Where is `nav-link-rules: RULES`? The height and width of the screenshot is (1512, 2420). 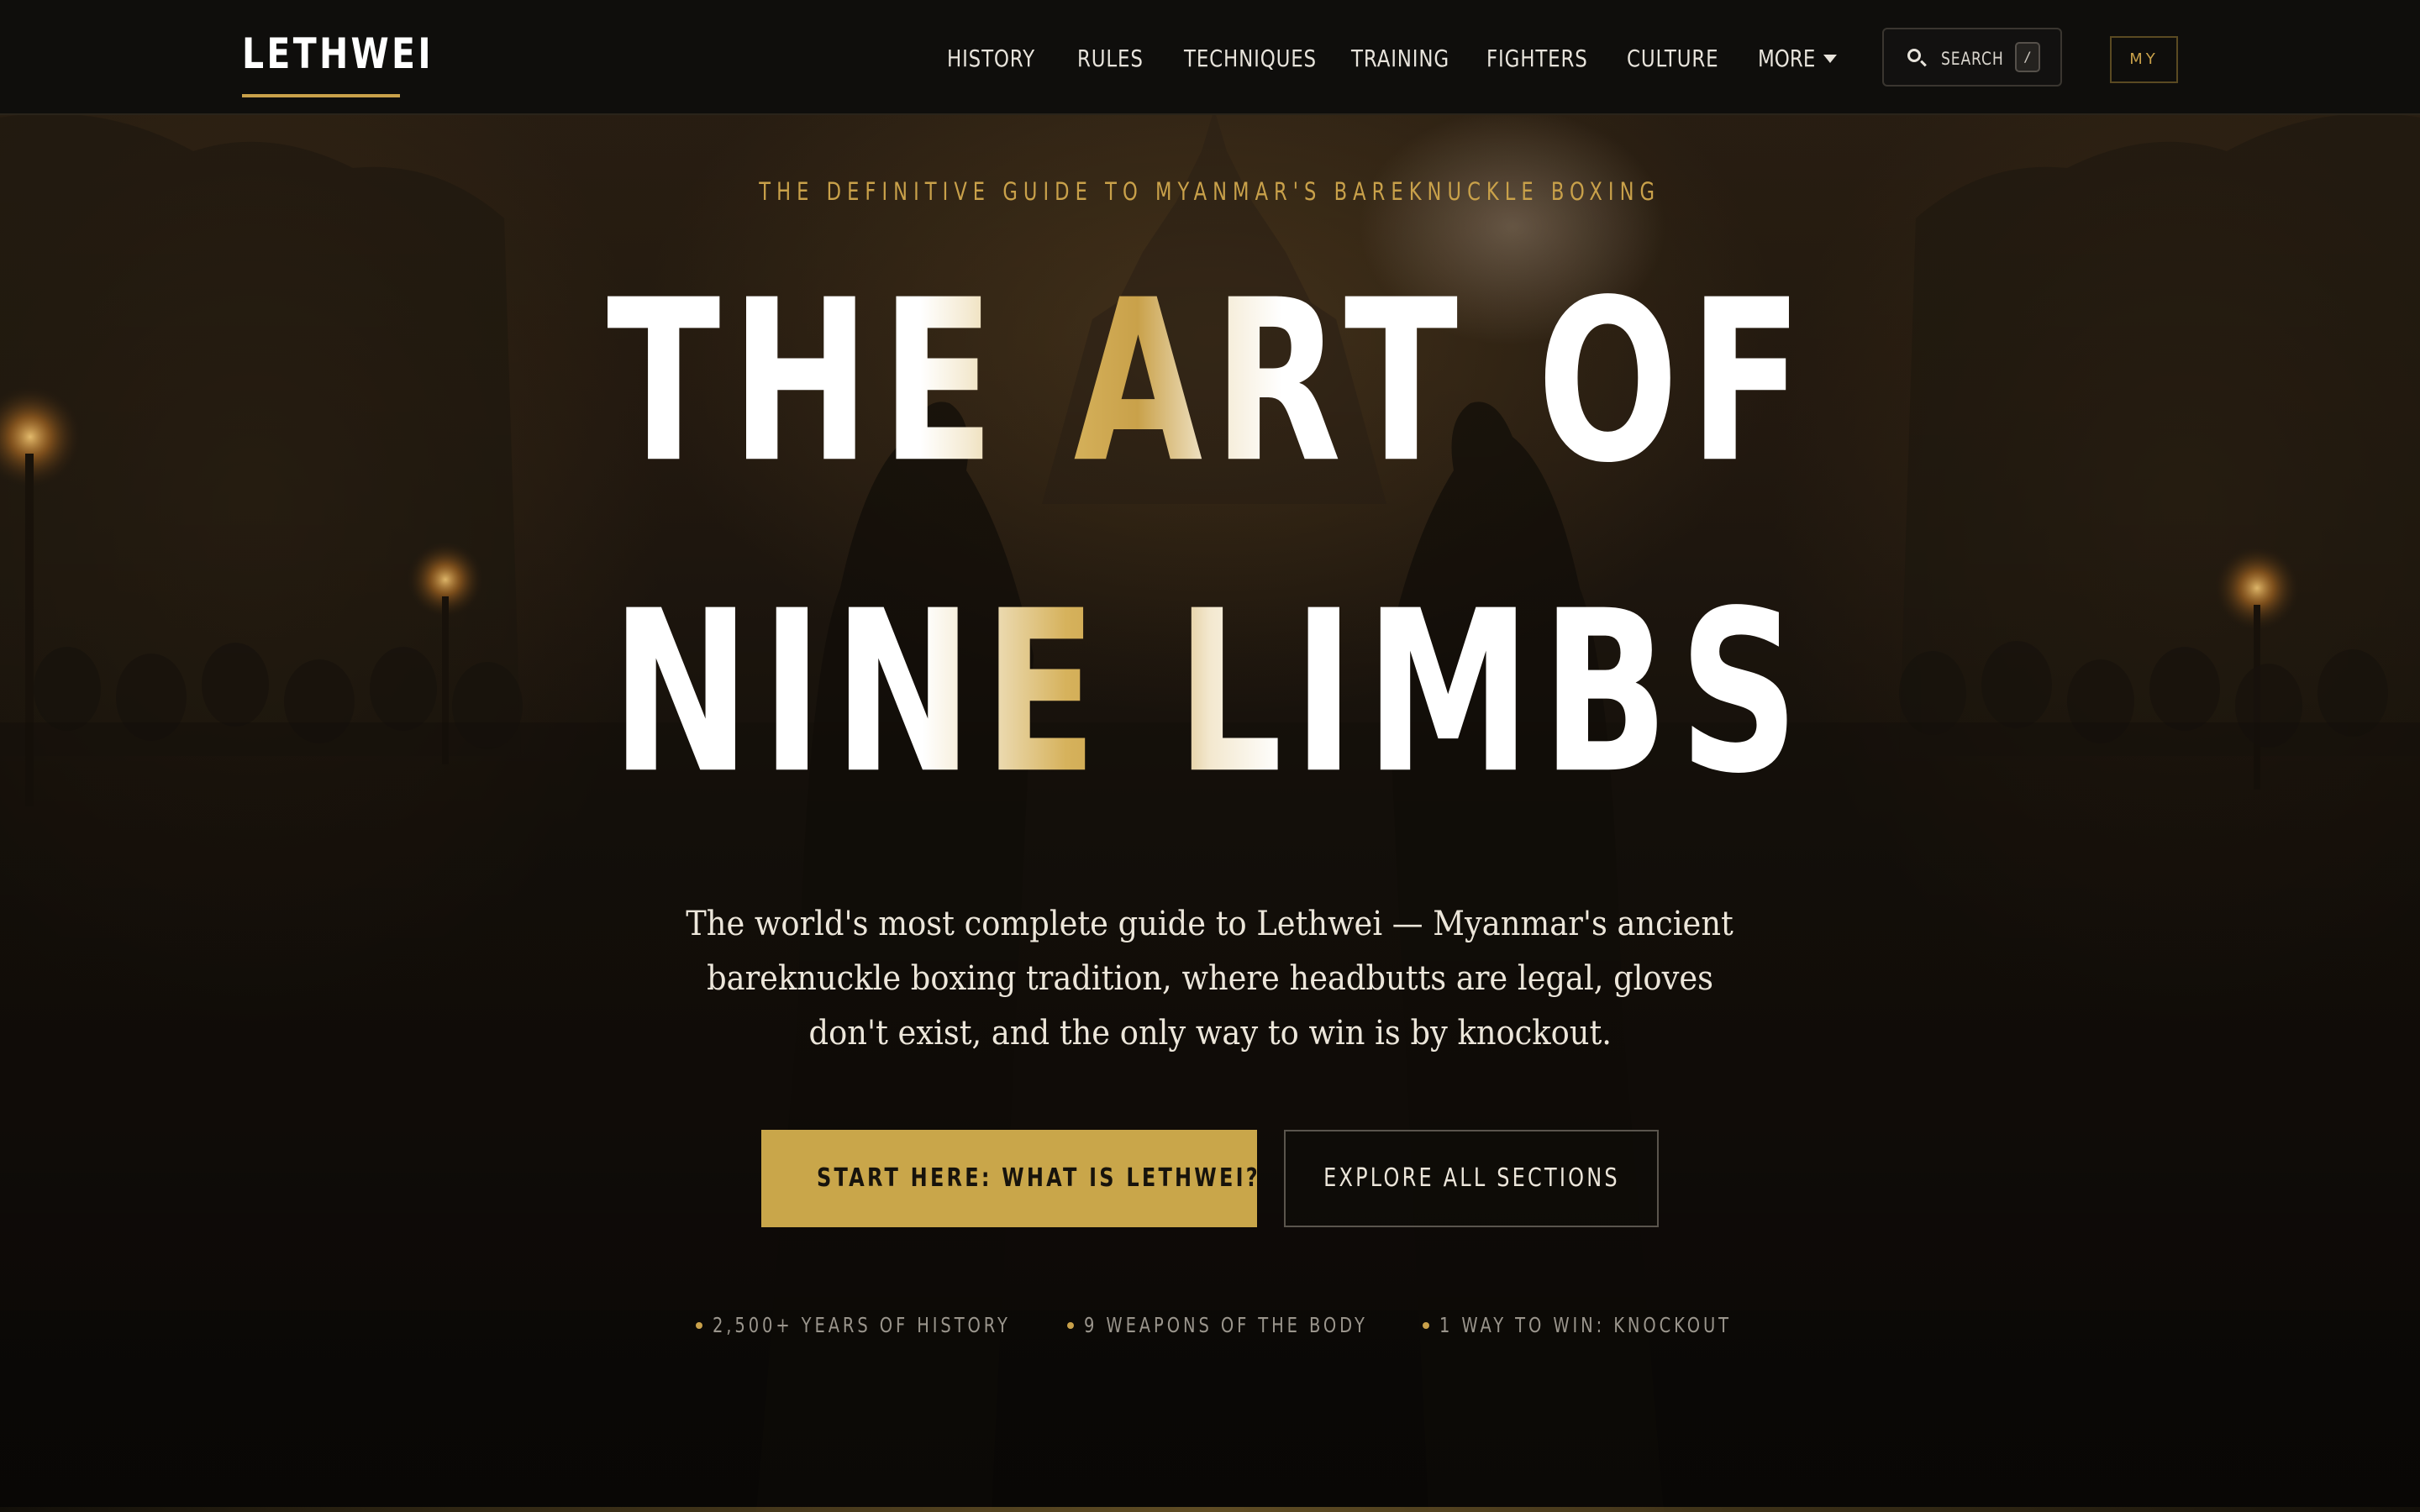 nav-link-rules: RULES is located at coordinates (1110, 58).